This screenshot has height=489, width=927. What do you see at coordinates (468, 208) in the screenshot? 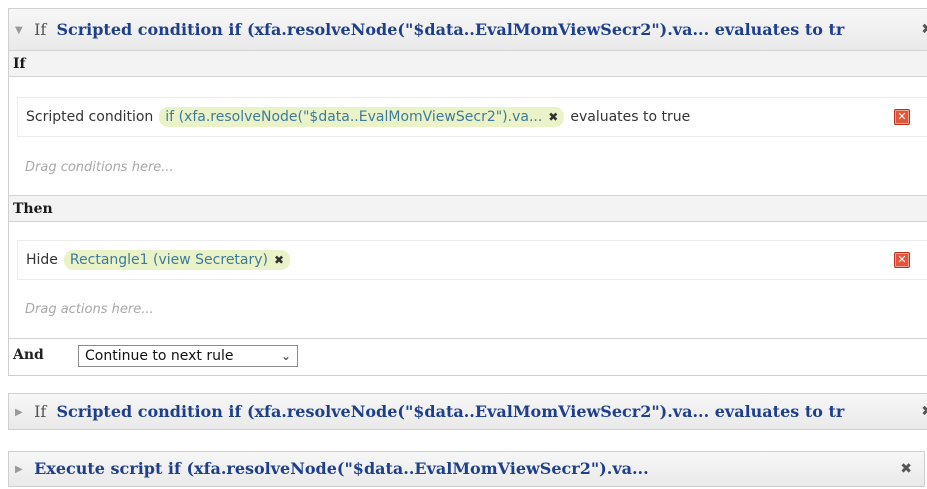
I see `then-section-header: Then` at bounding box center [468, 208].